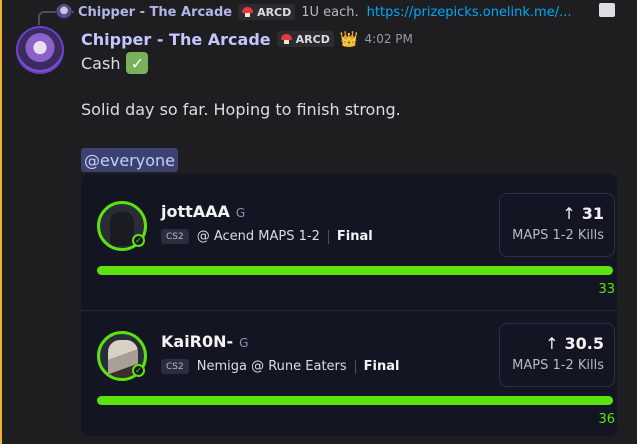 The width and height of the screenshot is (637, 444). I want to click on crown-icon: 👑, so click(349, 39).